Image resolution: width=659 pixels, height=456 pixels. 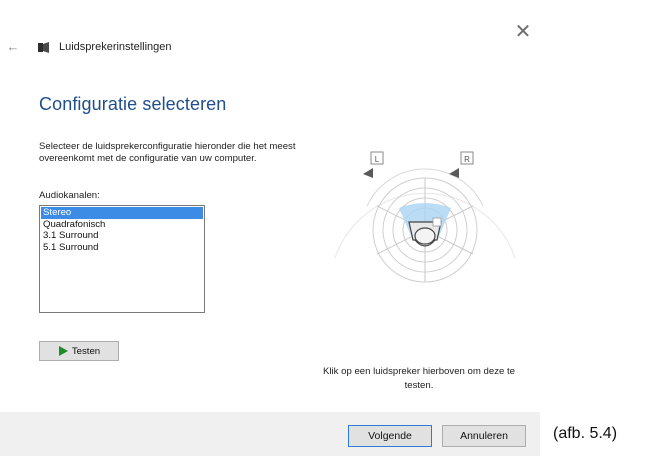 I want to click on speaker-diagram: L R, so click(x=425, y=217).